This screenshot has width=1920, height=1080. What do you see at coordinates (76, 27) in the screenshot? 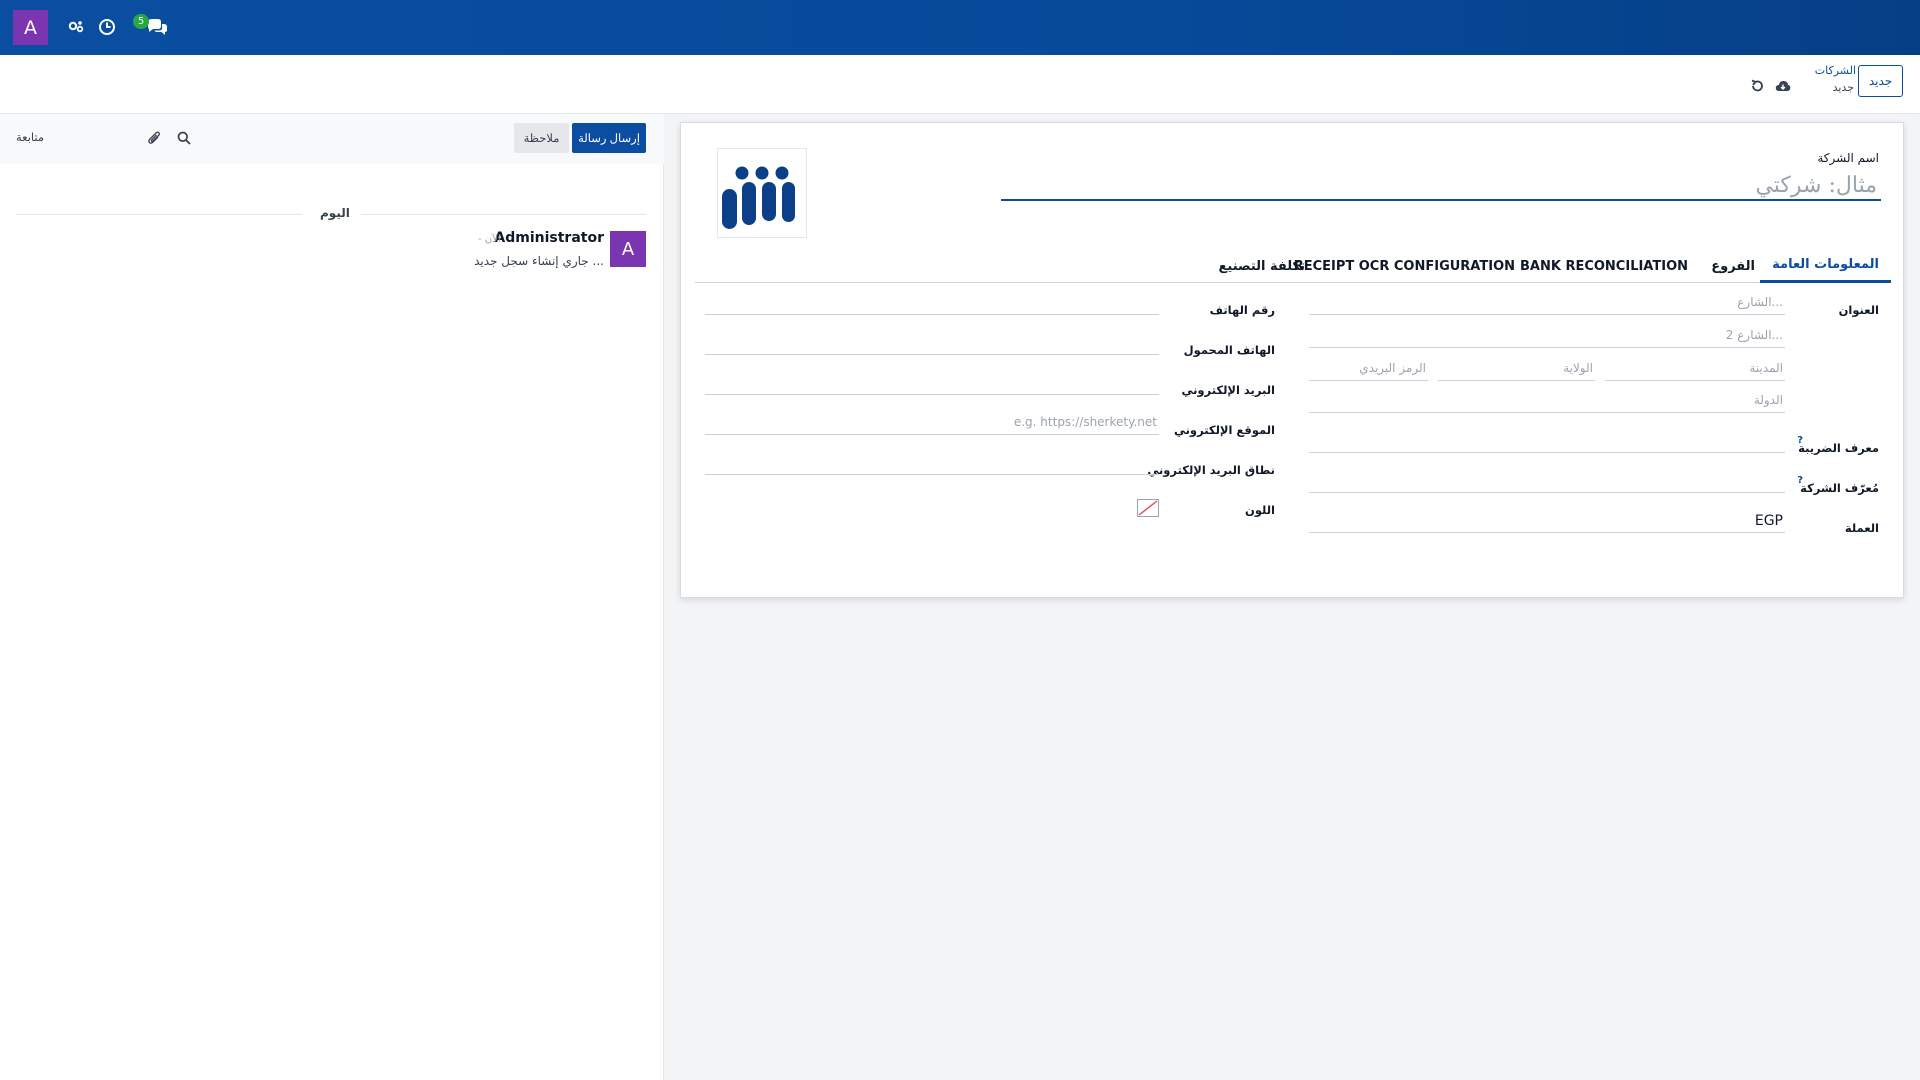
I see `settings-users-icon` at bounding box center [76, 27].